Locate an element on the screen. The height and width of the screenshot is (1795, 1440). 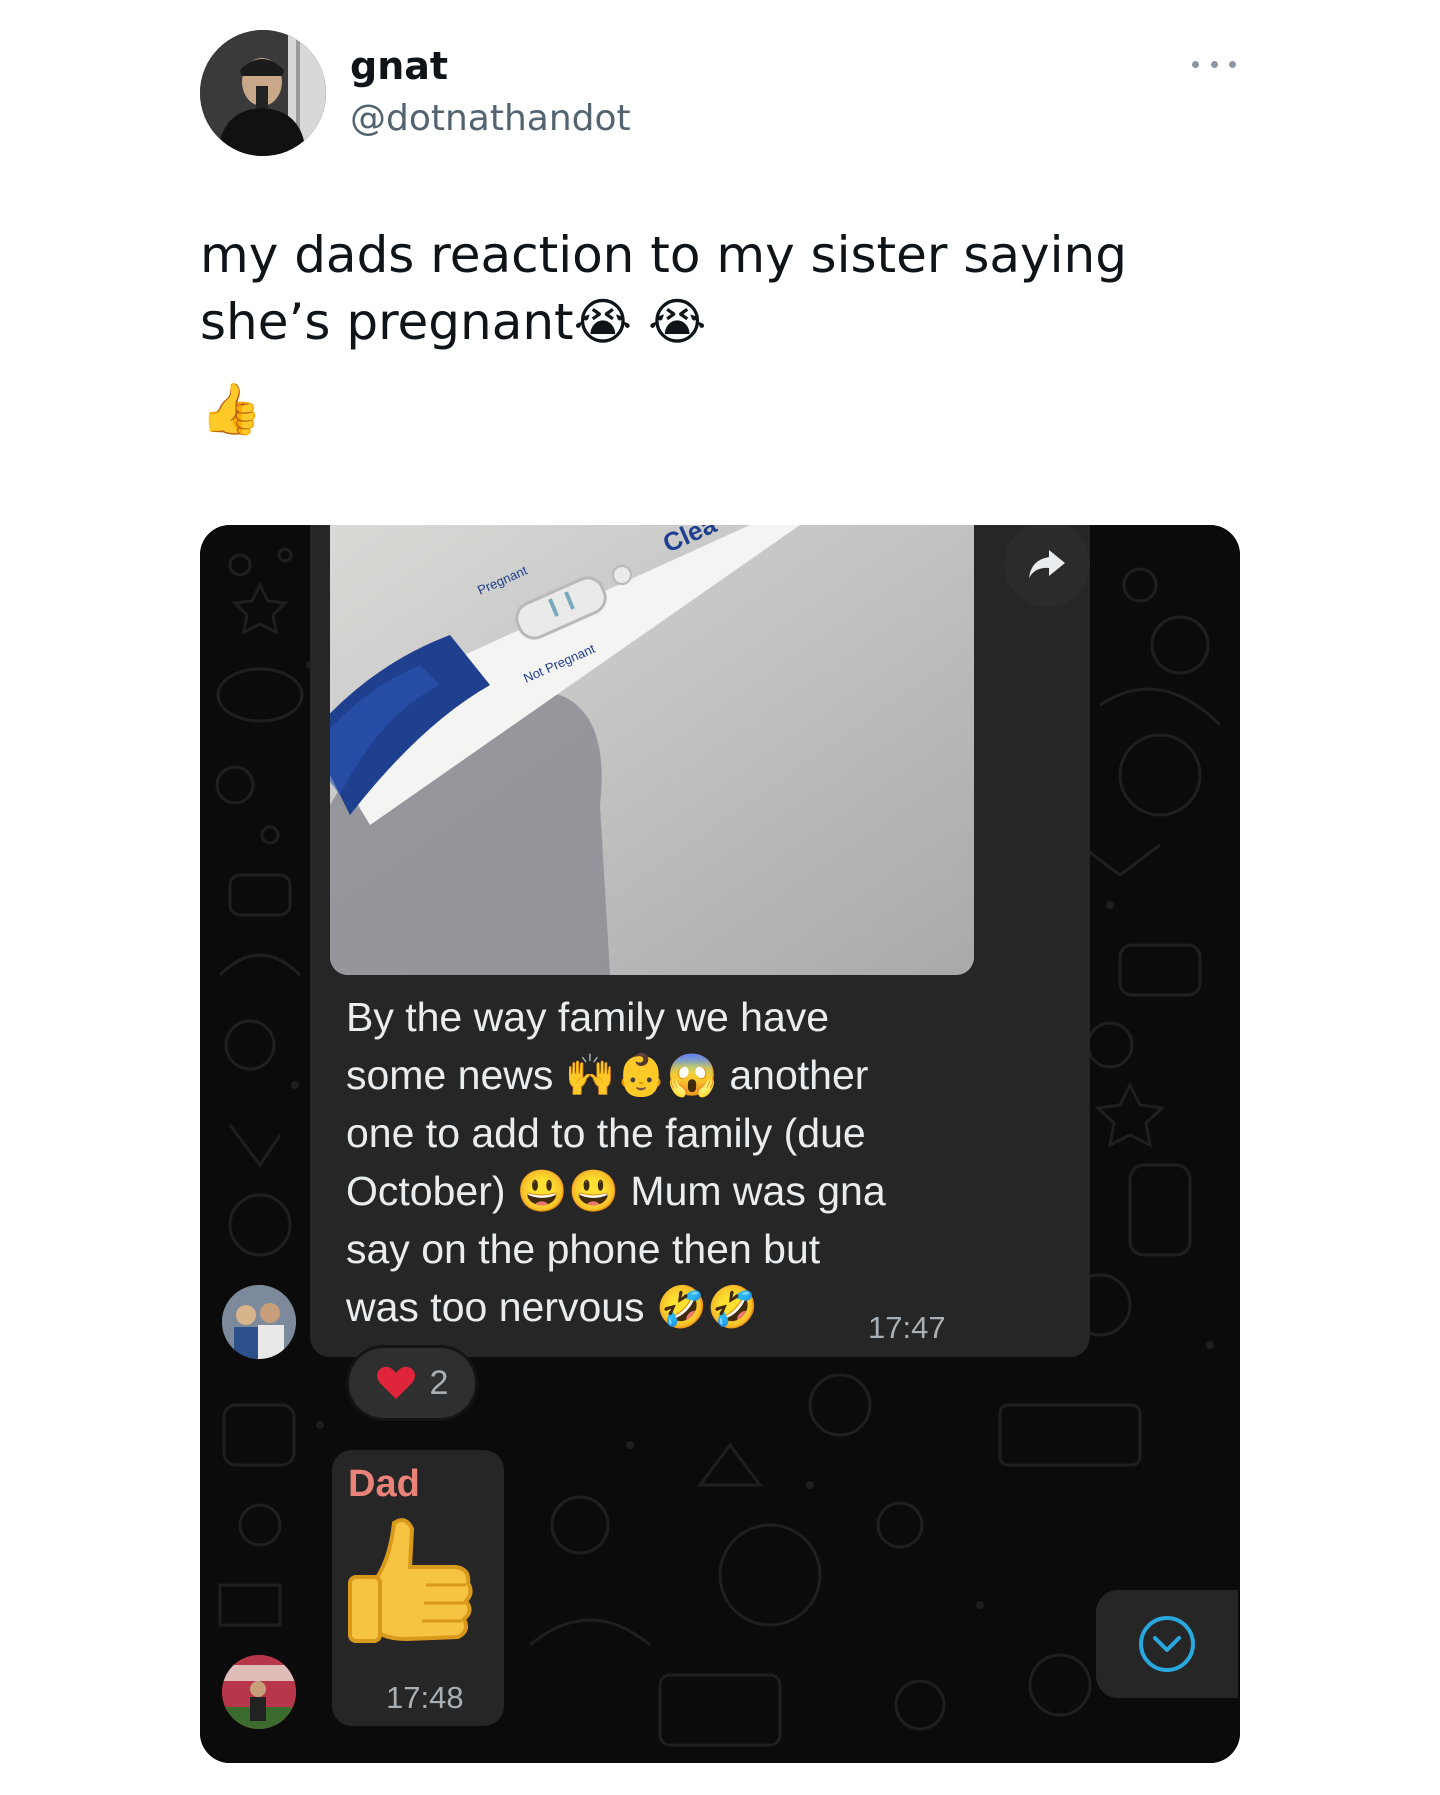
thumbs-up-emoji: 👍 is located at coordinates (231, 409).